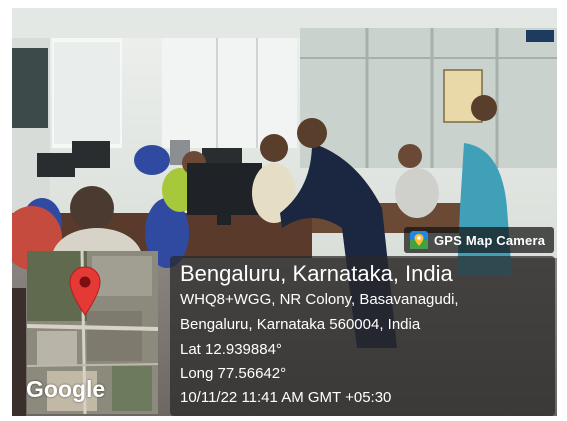 The width and height of the screenshot is (567, 421). What do you see at coordinates (231, 349) in the screenshot?
I see `latitude-text: Lat 12.939884°` at bounding box center [231, 349].